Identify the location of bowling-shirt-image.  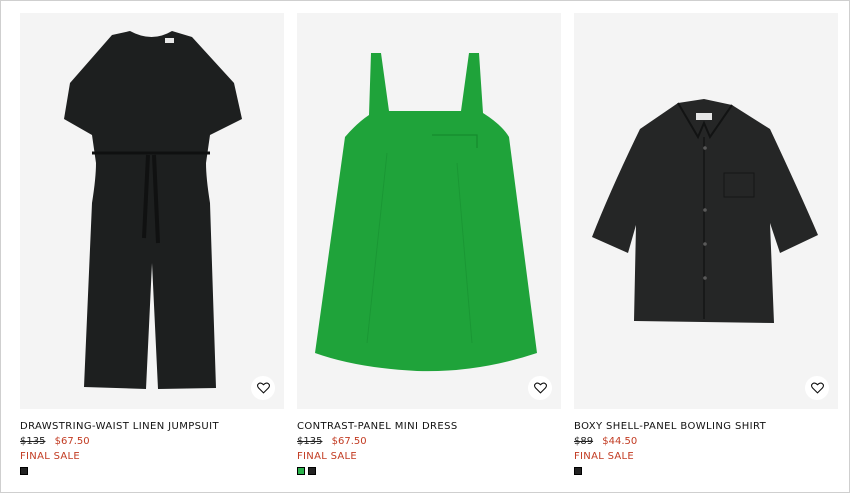
(705, 211).